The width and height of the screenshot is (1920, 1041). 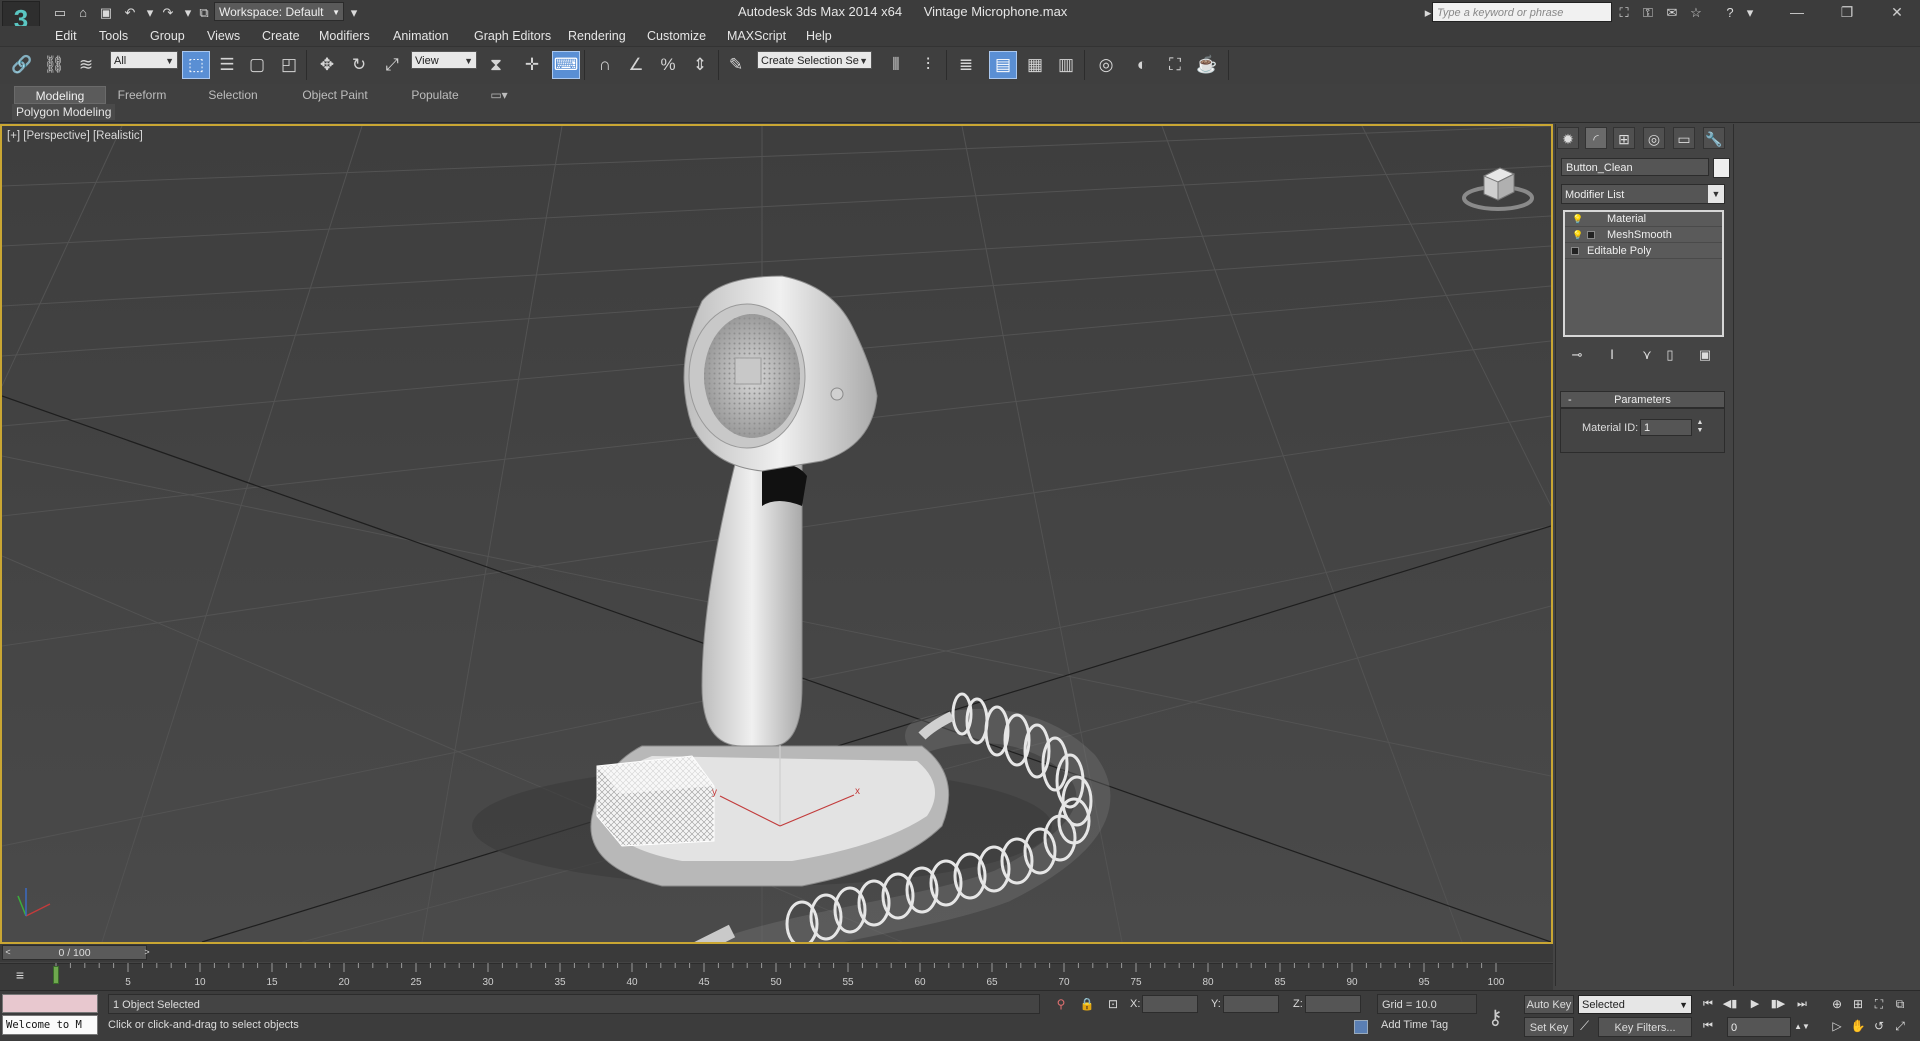 What do you see at coordinates (966, 65) in the screenshot?
I see `toggle-scene-explorer-icon: ≣` at bounding box center [966, 65].